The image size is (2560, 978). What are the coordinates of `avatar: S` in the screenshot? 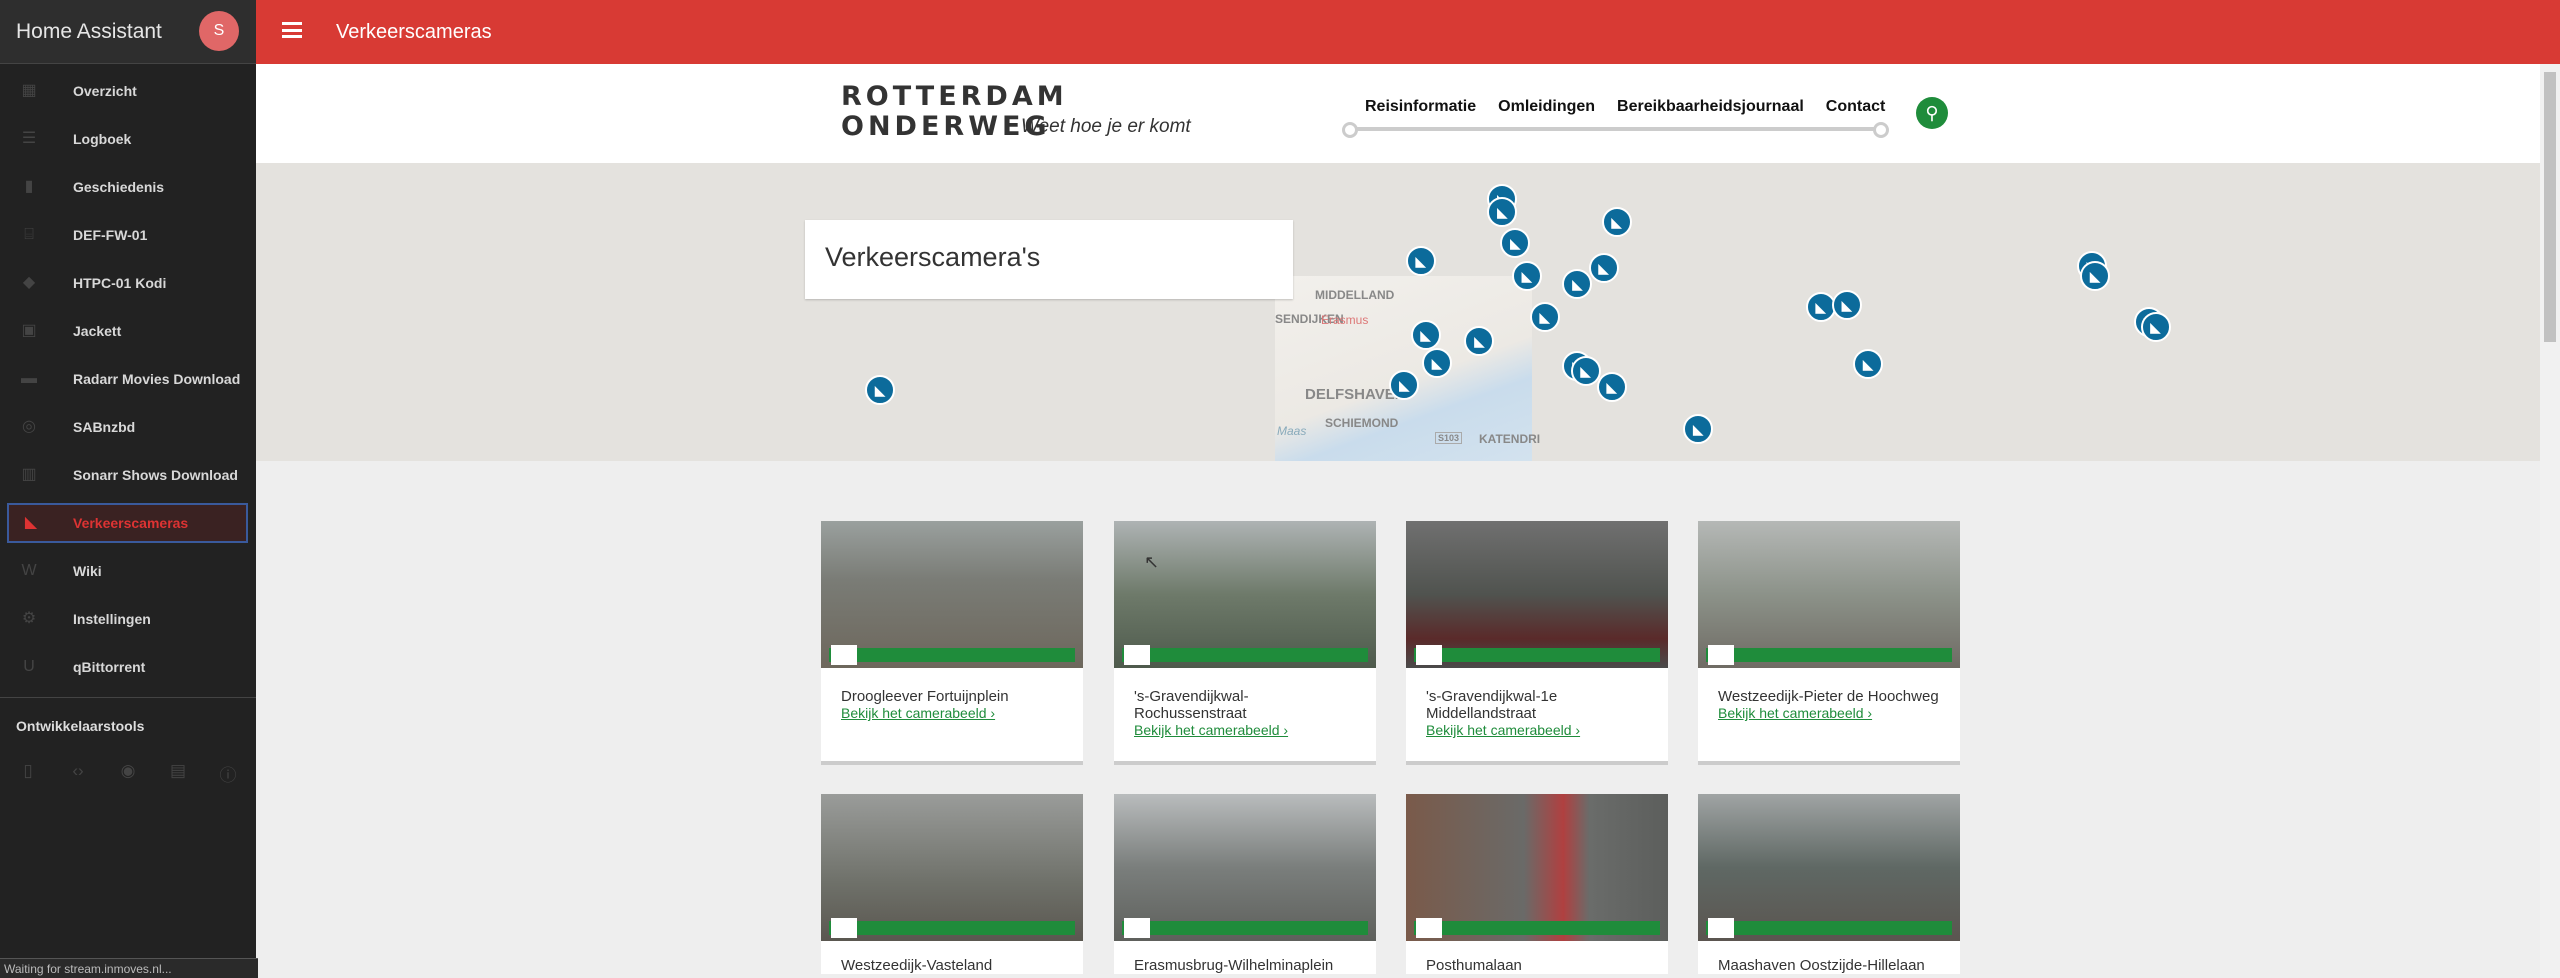 It's located at (219, 31).